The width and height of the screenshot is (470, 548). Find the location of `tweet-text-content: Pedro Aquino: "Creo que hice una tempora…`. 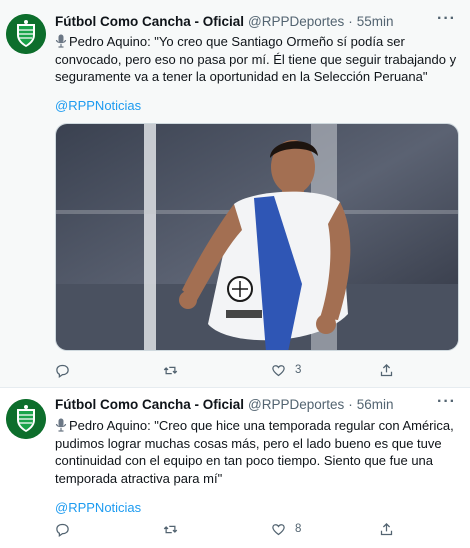

tweet-text-content: Pedro Aquino: "Creo que hice una tempora… is located at coordinates (254, 452).